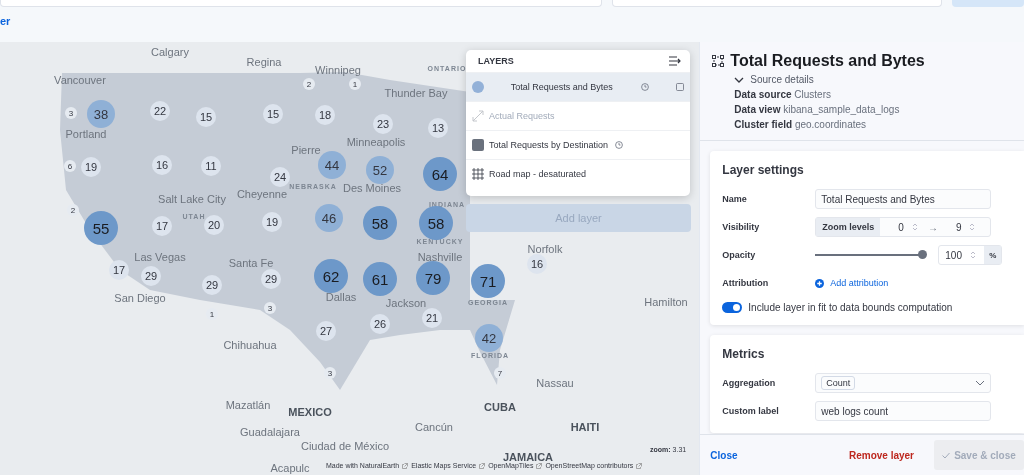  Describe the element at coordinates (478, 87) in the screenshot. I see `circle-icon` at that location.